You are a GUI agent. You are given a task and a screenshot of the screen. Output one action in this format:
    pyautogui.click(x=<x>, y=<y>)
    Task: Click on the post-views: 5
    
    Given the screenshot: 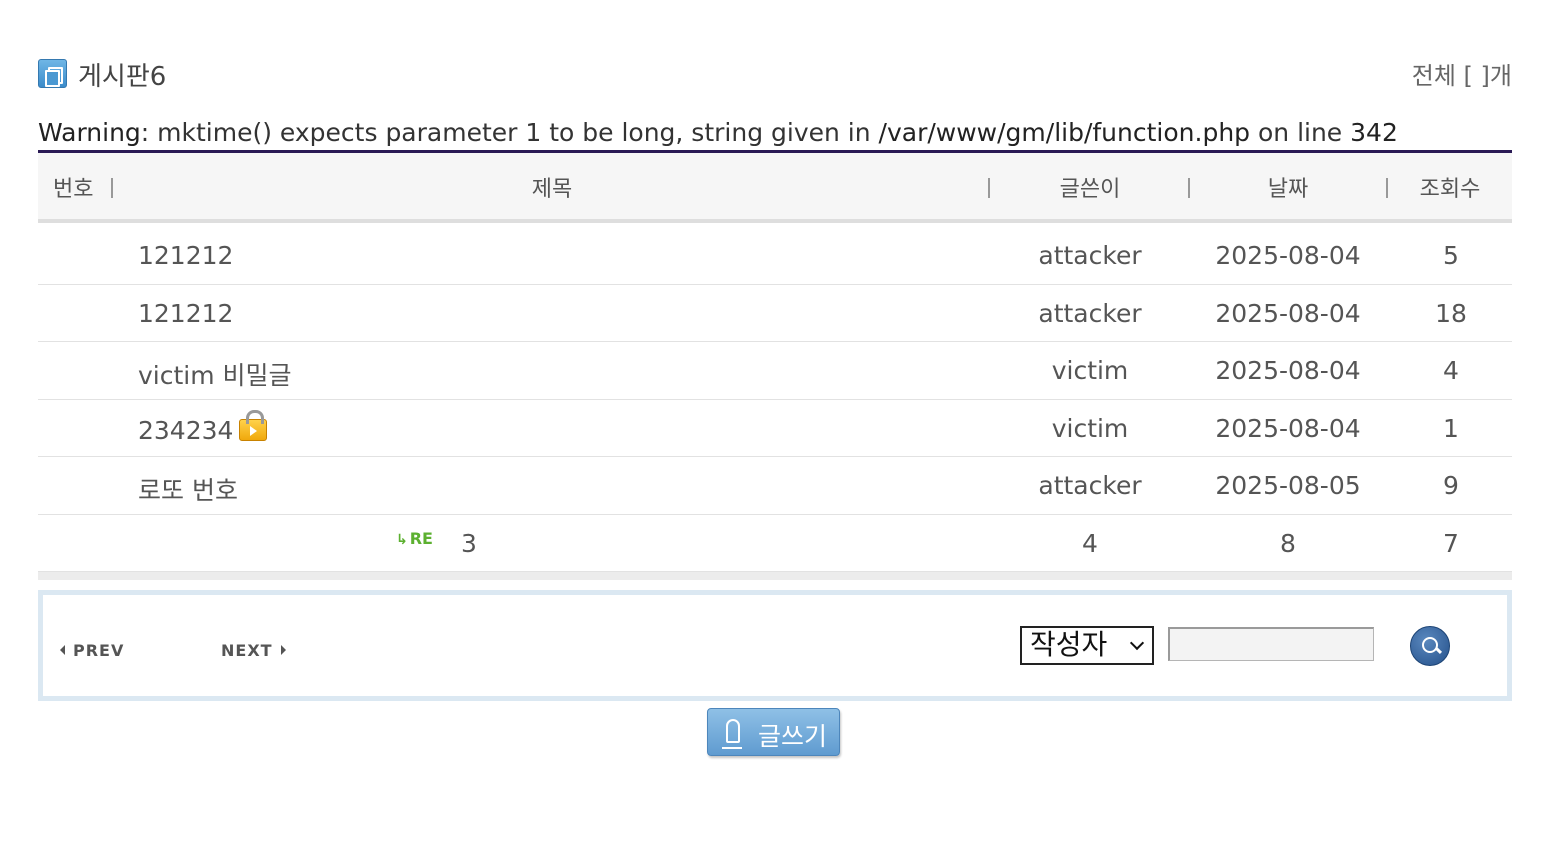 What is the action you would take?
    pyautogui.click(x=1451, y=255)
    